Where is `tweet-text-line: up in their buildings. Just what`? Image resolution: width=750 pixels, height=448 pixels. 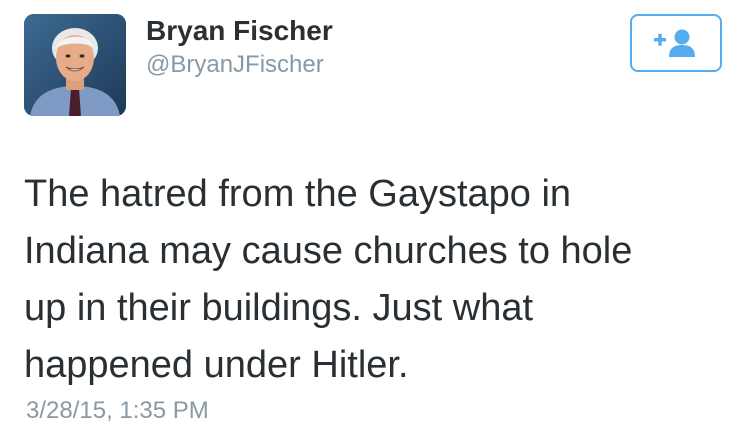
tweet-text-line: up in their buildings. Just what is located at coordinates (279, 308).